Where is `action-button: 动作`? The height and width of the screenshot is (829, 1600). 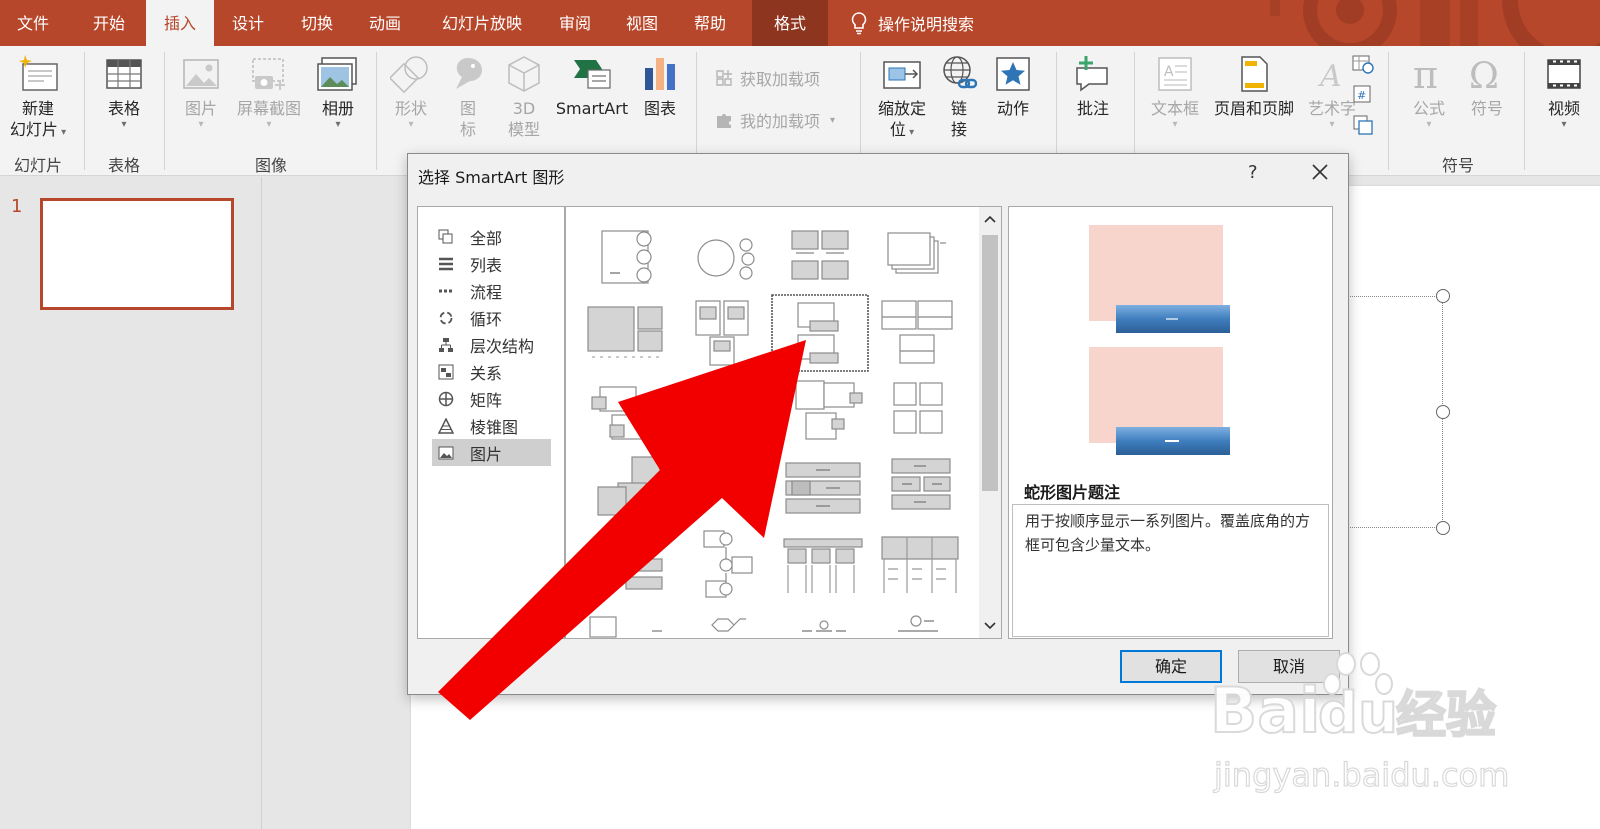
action-button: 动作 is located at coordinates (1013, 86).